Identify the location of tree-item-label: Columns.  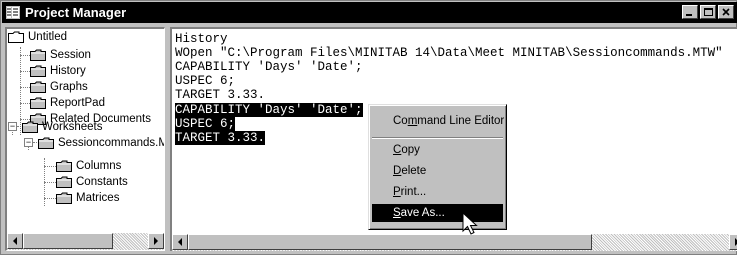
(99, 166).